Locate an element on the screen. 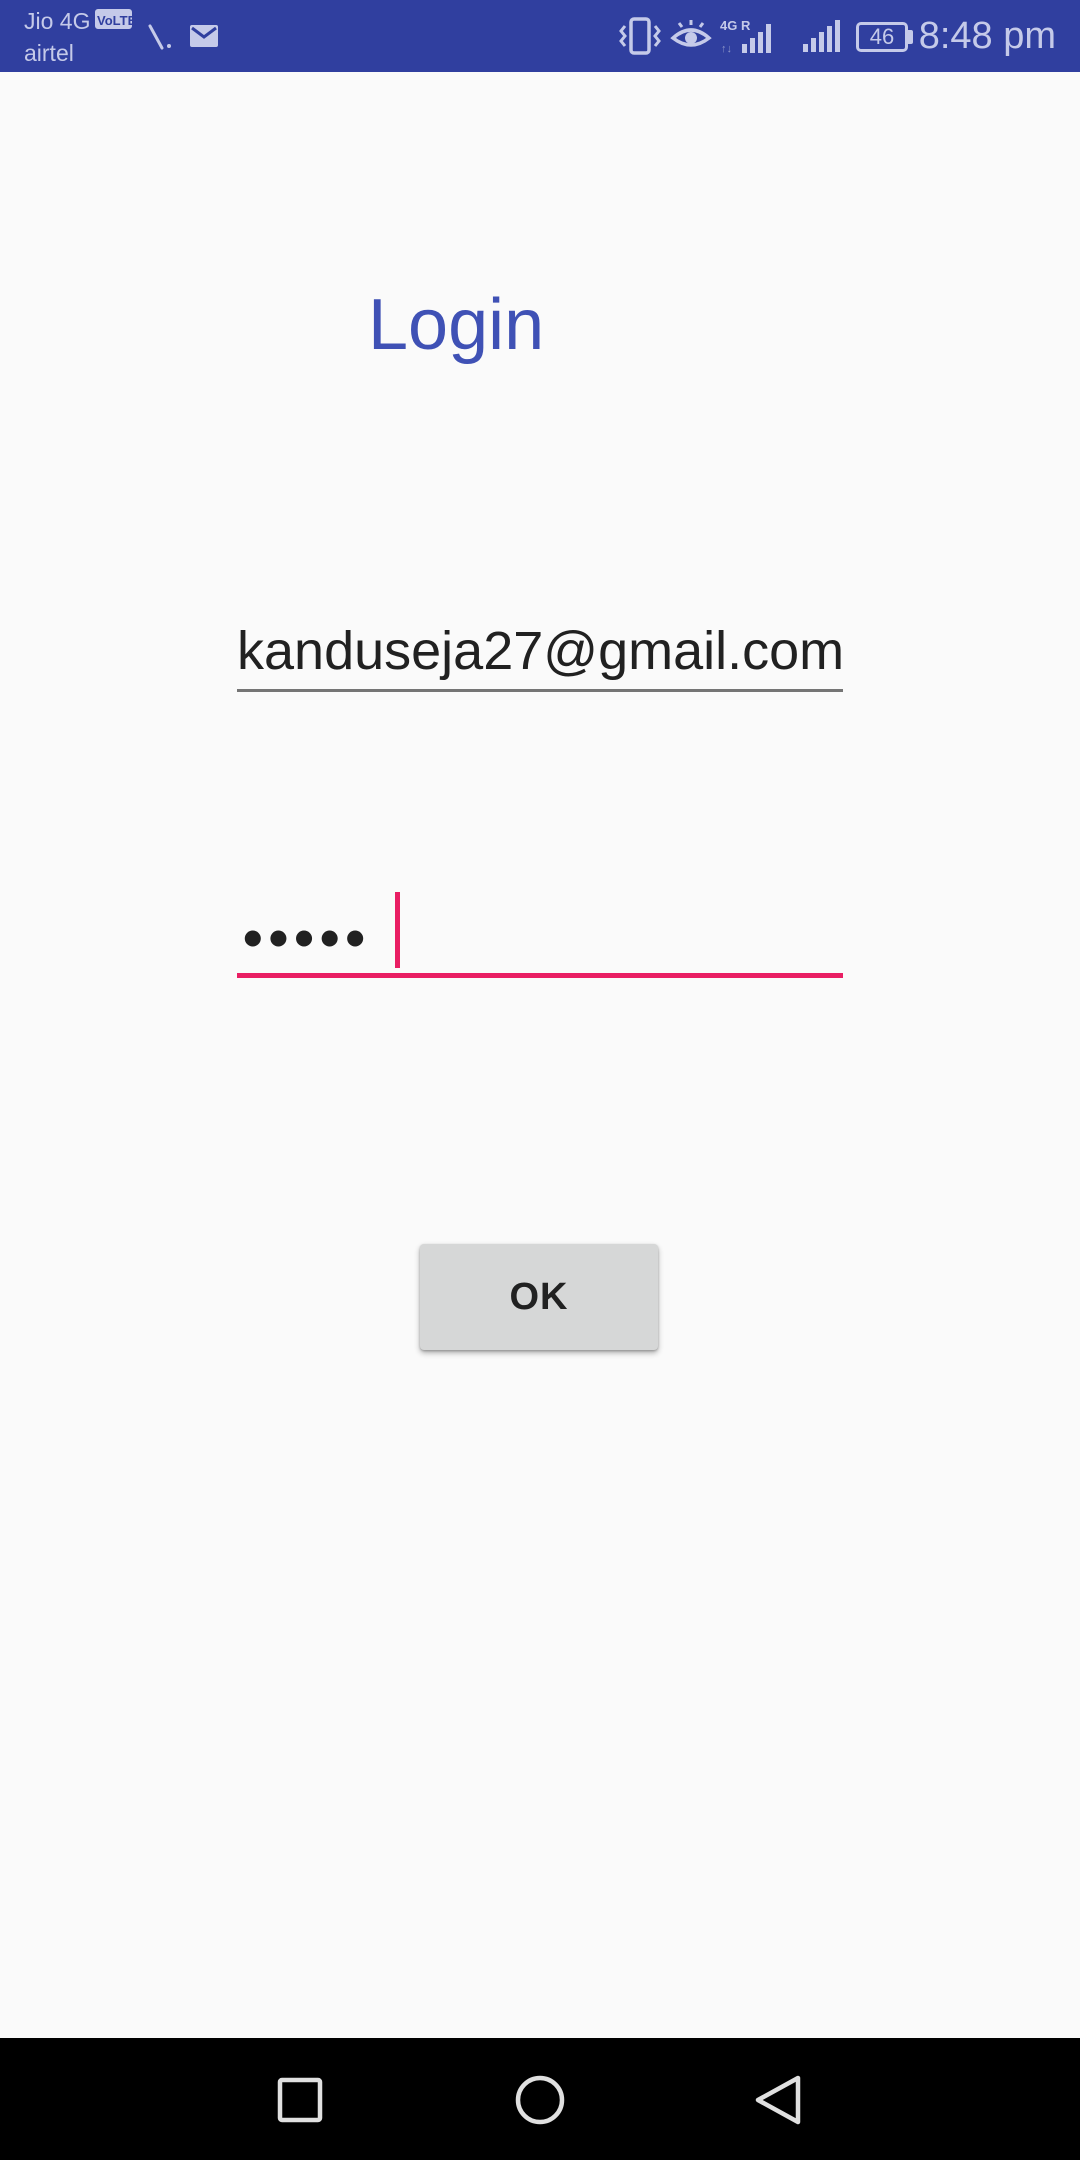 The width and height of the screenshot is (1080, 2160). home-icon is located at coordinates (540, 2100).